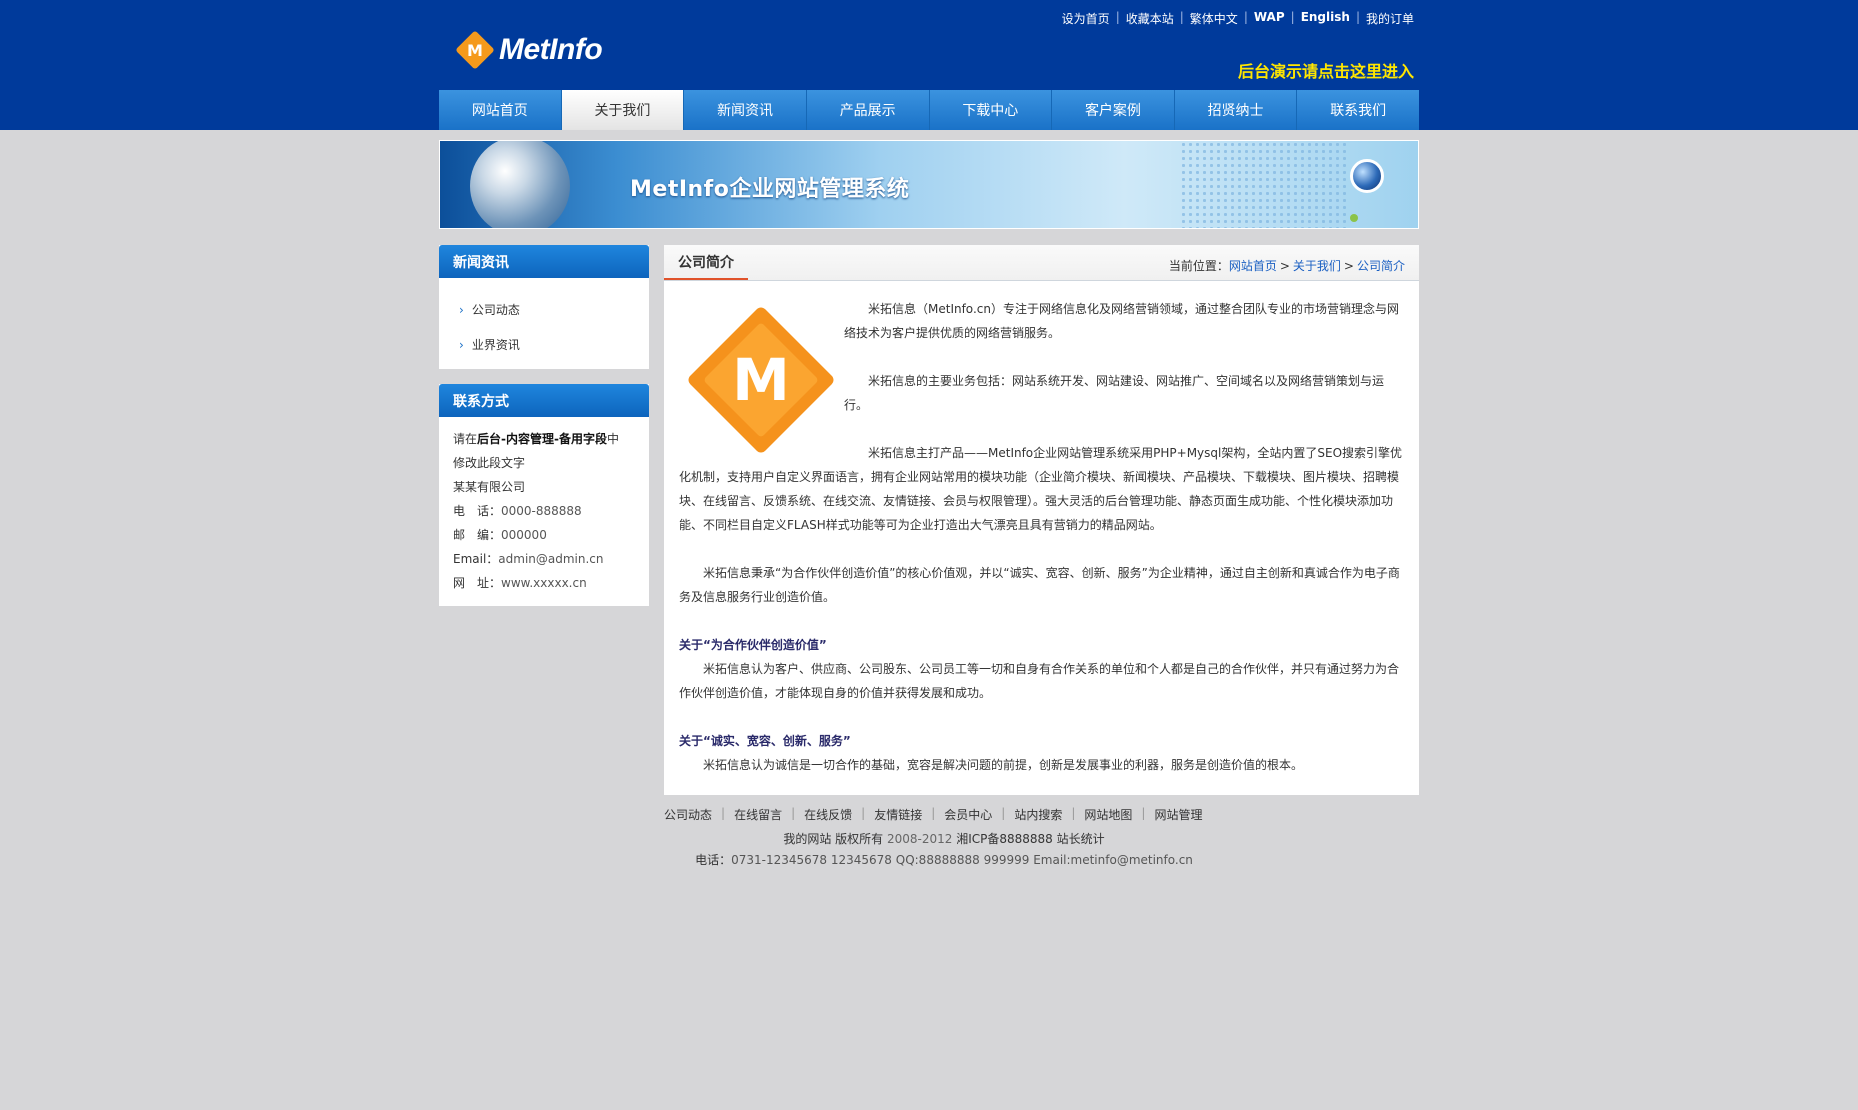  I want to click on footer-link-member-center: 会员中心, so click(968, 814).